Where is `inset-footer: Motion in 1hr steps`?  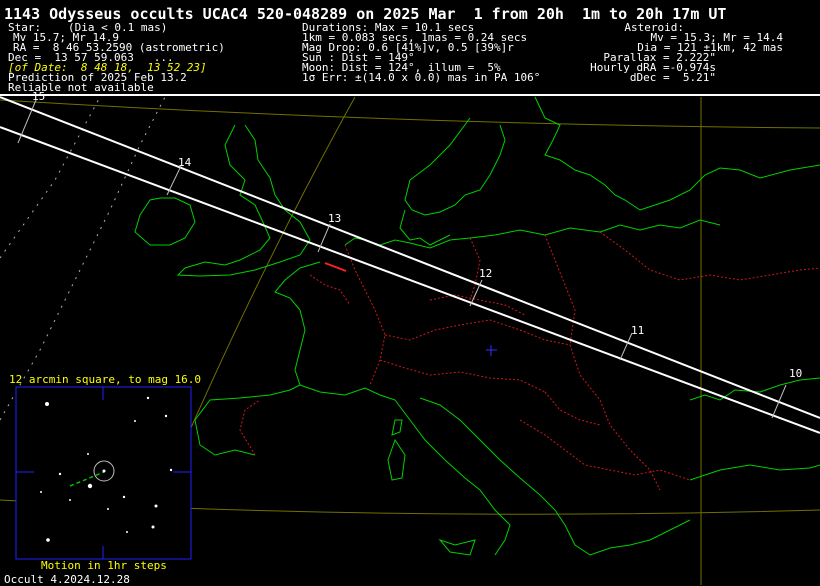 inset-footer: Motion in 1hr steps is located at coordinates (104, 565).